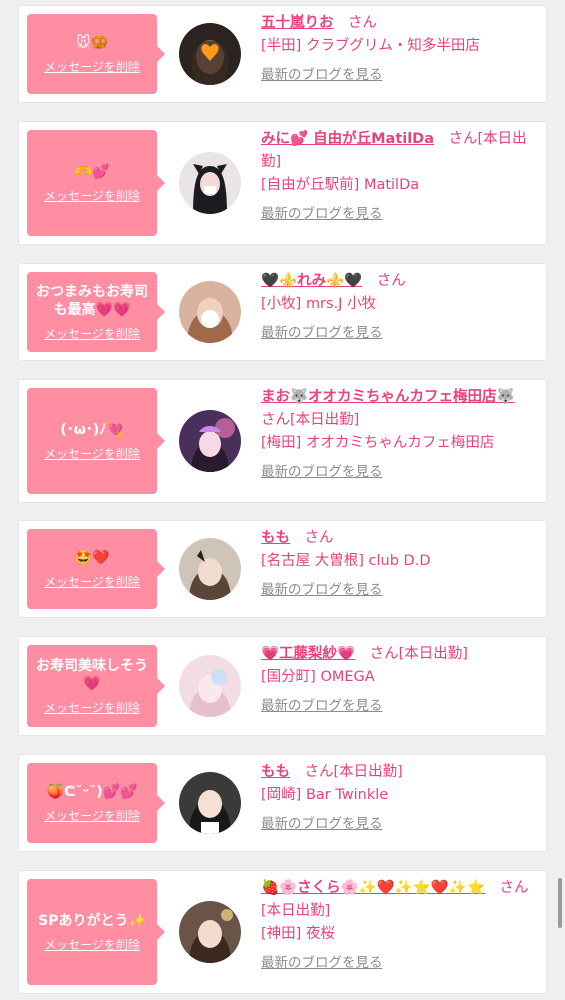  Describe the element at coordinates (96, 569) in the screenshot. I see `message-bubble: 🤩❤️ メッセージを削除` at that location.